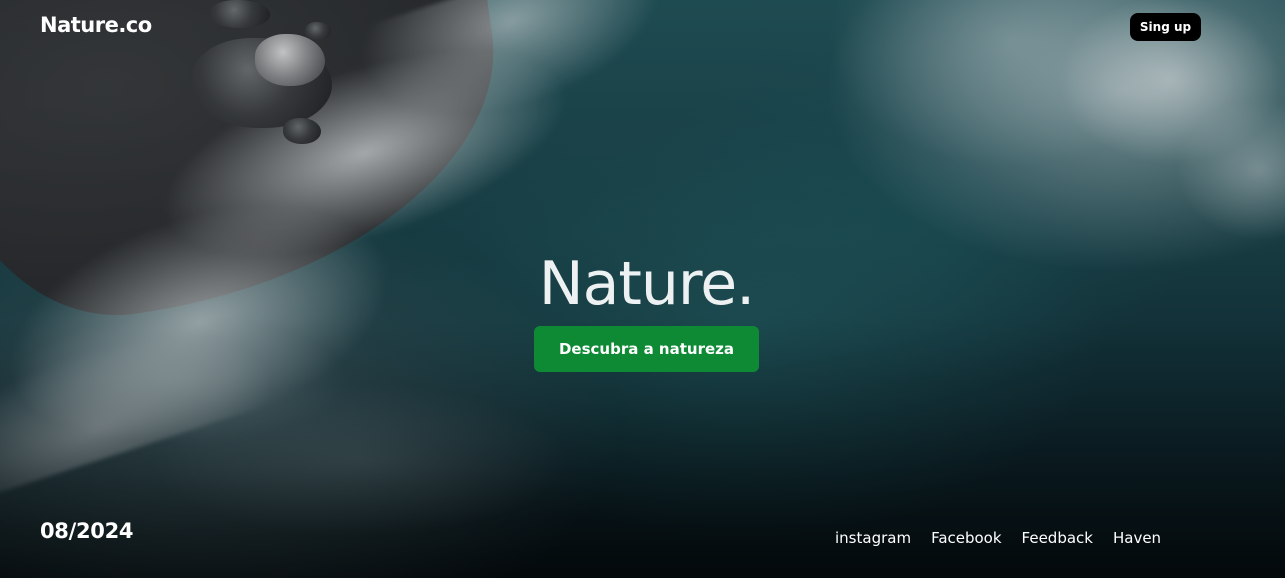 The image size is (1285, 578). Describe the element at coordinates (87, 531) in the screenshot. I see `date-label: 08/2024` at that location.